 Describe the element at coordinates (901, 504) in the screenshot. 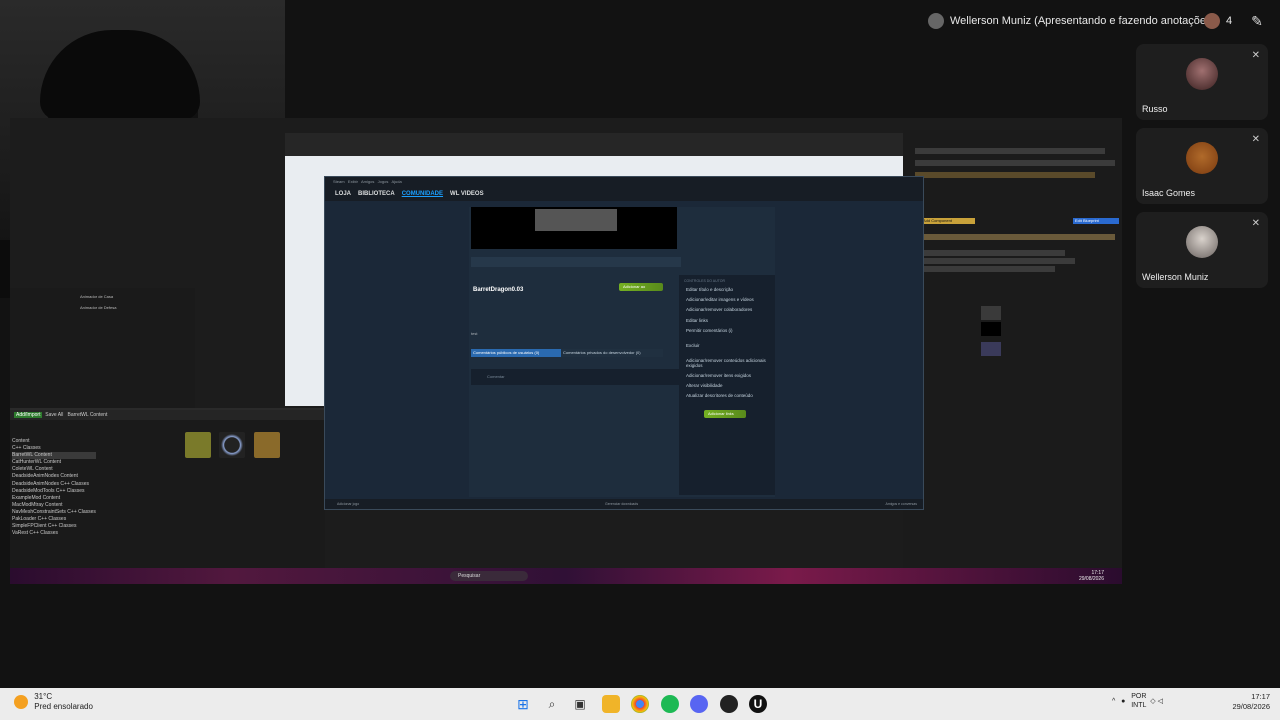

I see `friends-chat-link: Amigos e conversas` at that location.